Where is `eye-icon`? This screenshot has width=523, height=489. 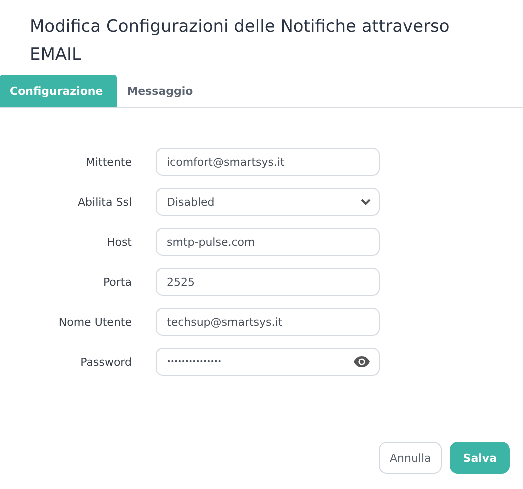 eye-icon is located at coordinates (362, 362).